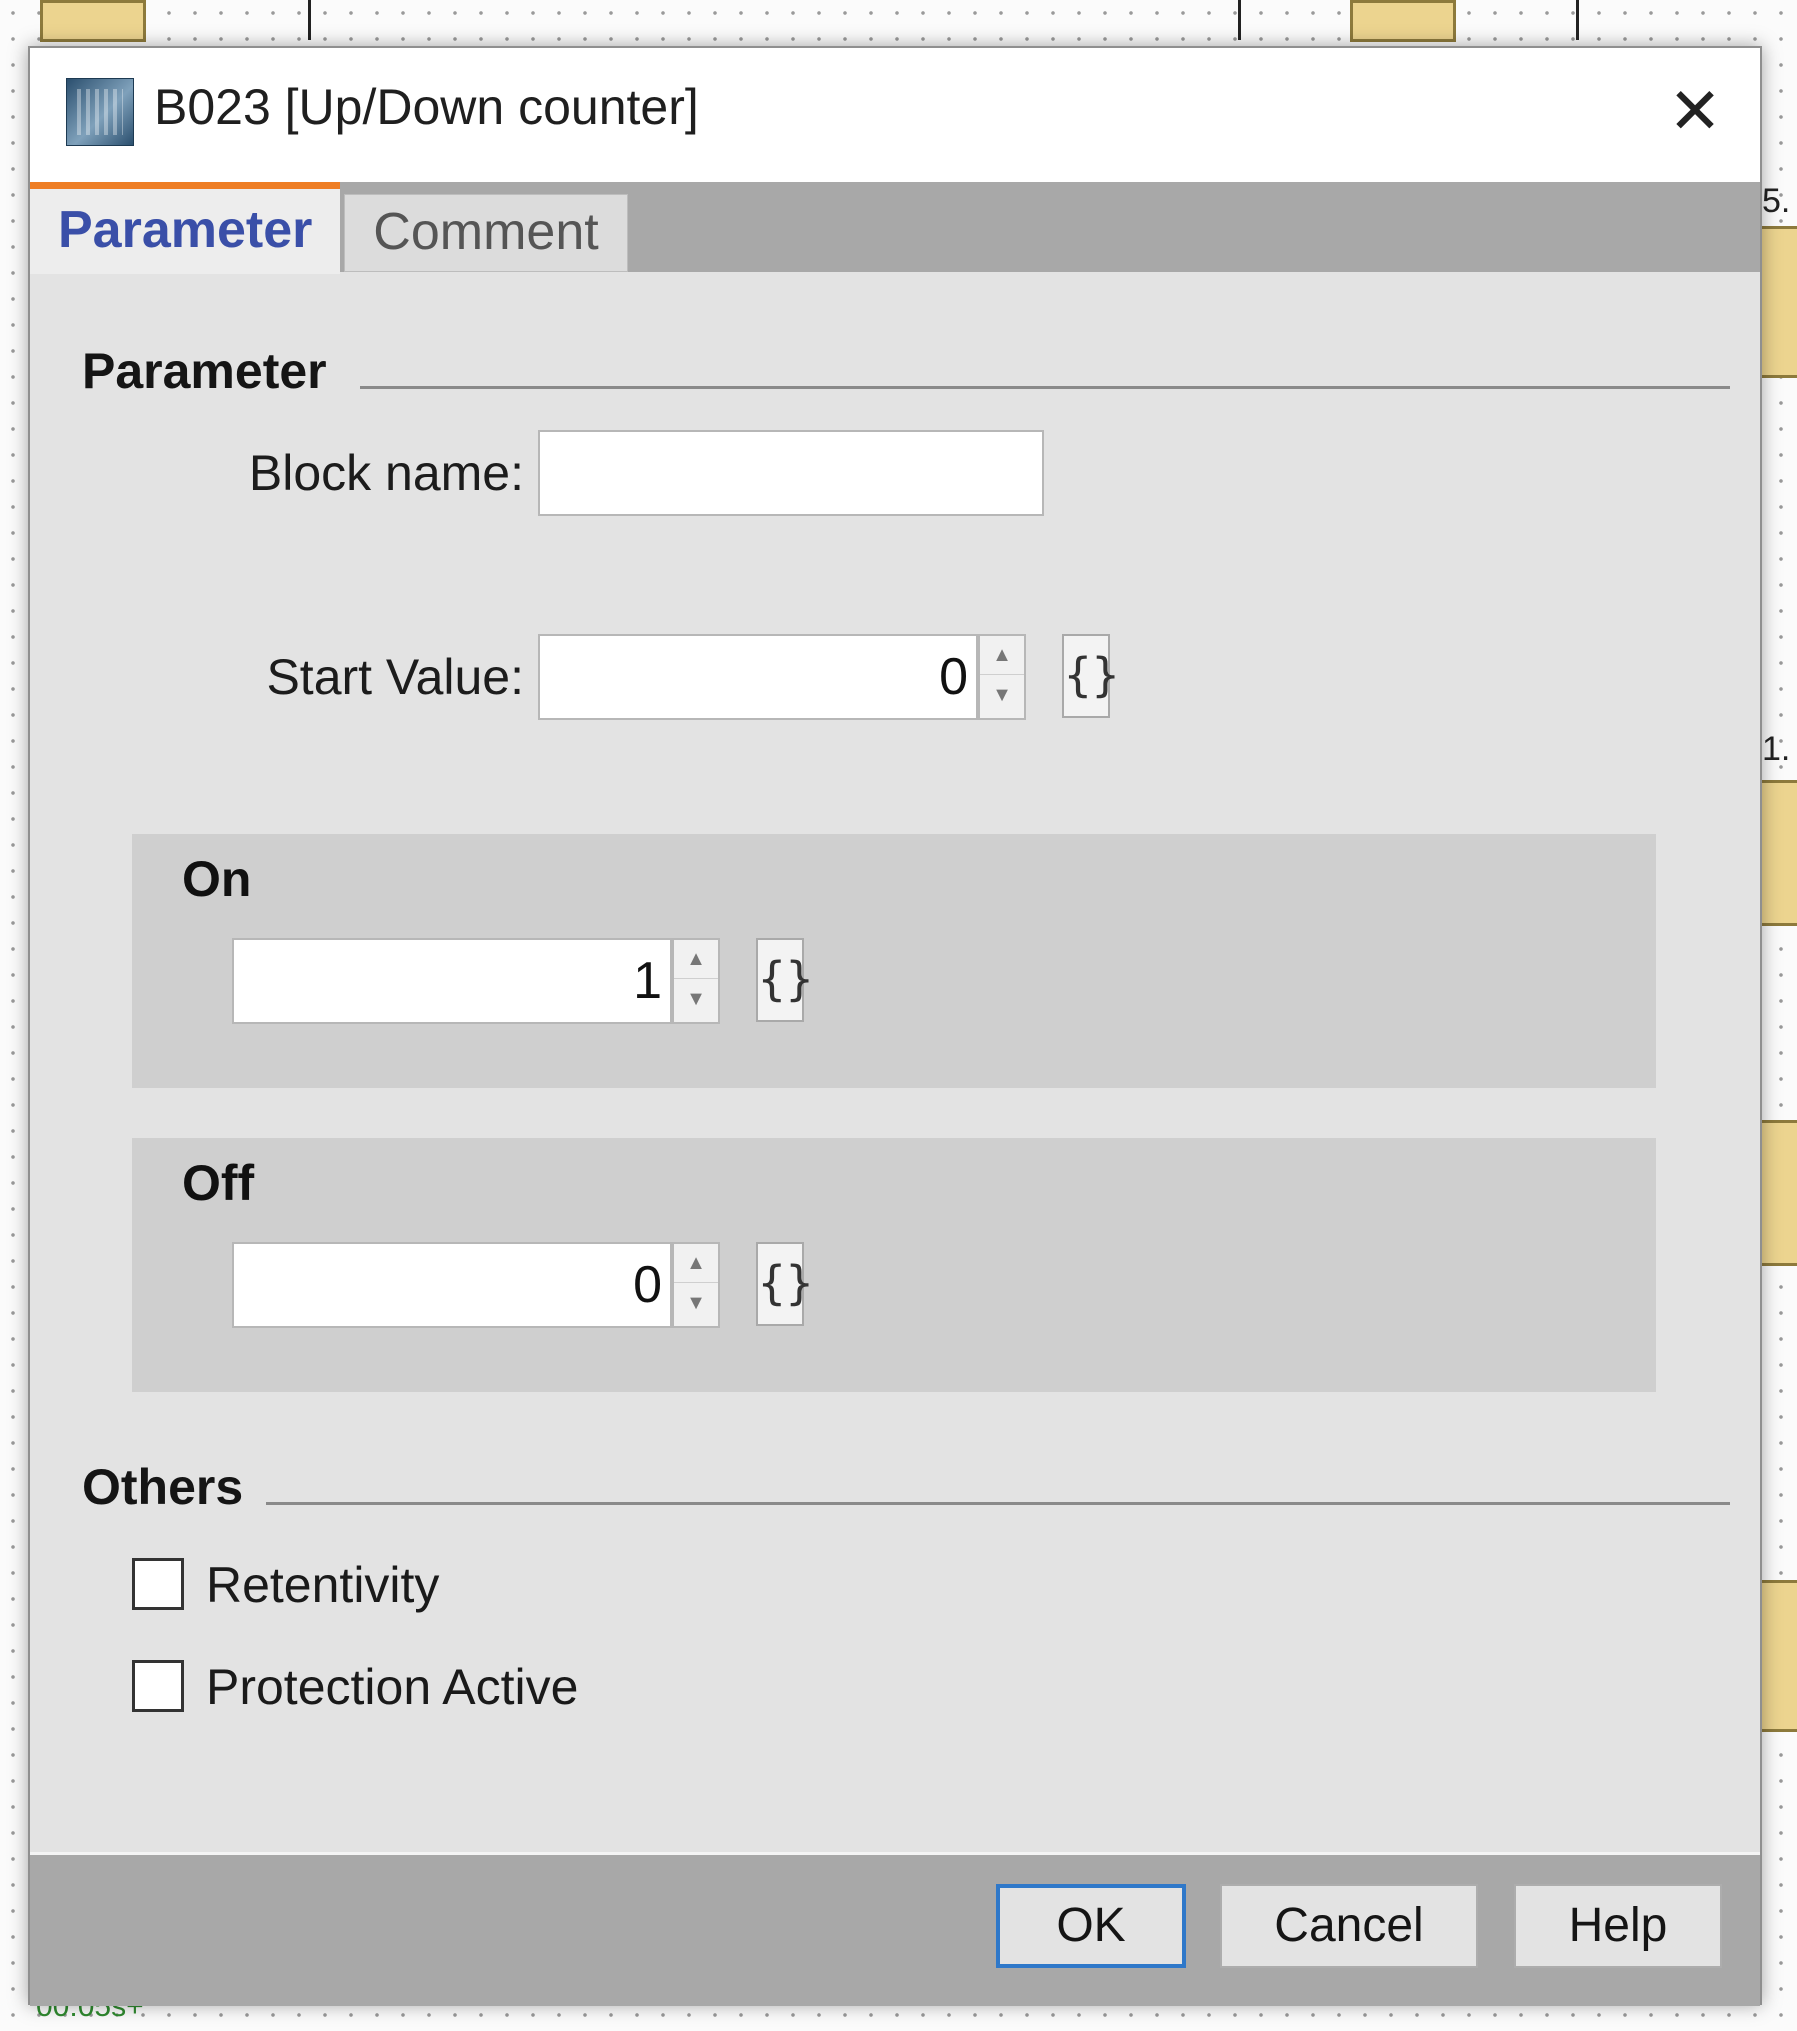 This screenshot has height=2031, width=1797. What do you see at coordinates (1776, 201) in the screenshot?
I see `canvas-label: 5.` at bounding box center [1776, 201].